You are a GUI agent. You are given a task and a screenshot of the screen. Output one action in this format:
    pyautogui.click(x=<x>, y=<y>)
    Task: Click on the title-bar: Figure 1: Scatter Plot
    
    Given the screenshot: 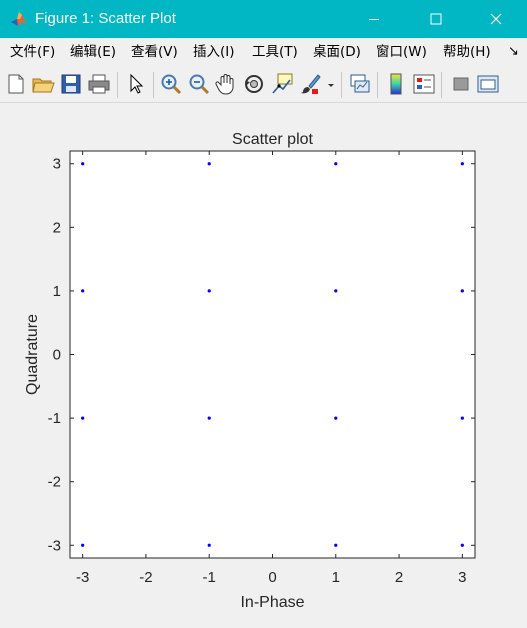 What is the action you would take?
    pyautogui.click(x=263, y=19)
    